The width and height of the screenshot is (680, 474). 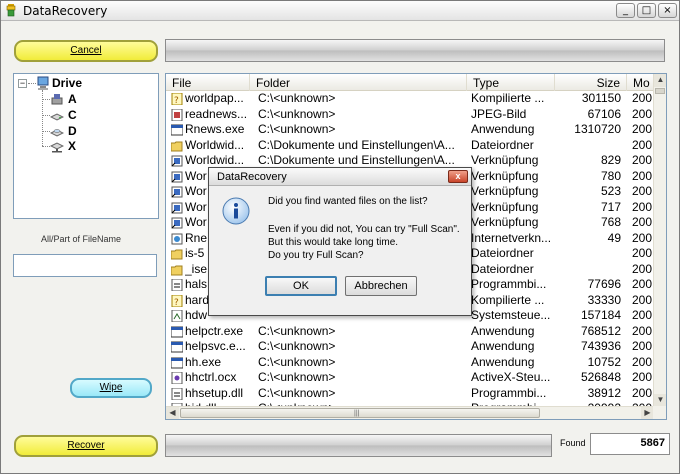 What do you see at coordinates (208, 82) in the screenshot?
I see `column-header-file: File` at bounding box center [208, 82].